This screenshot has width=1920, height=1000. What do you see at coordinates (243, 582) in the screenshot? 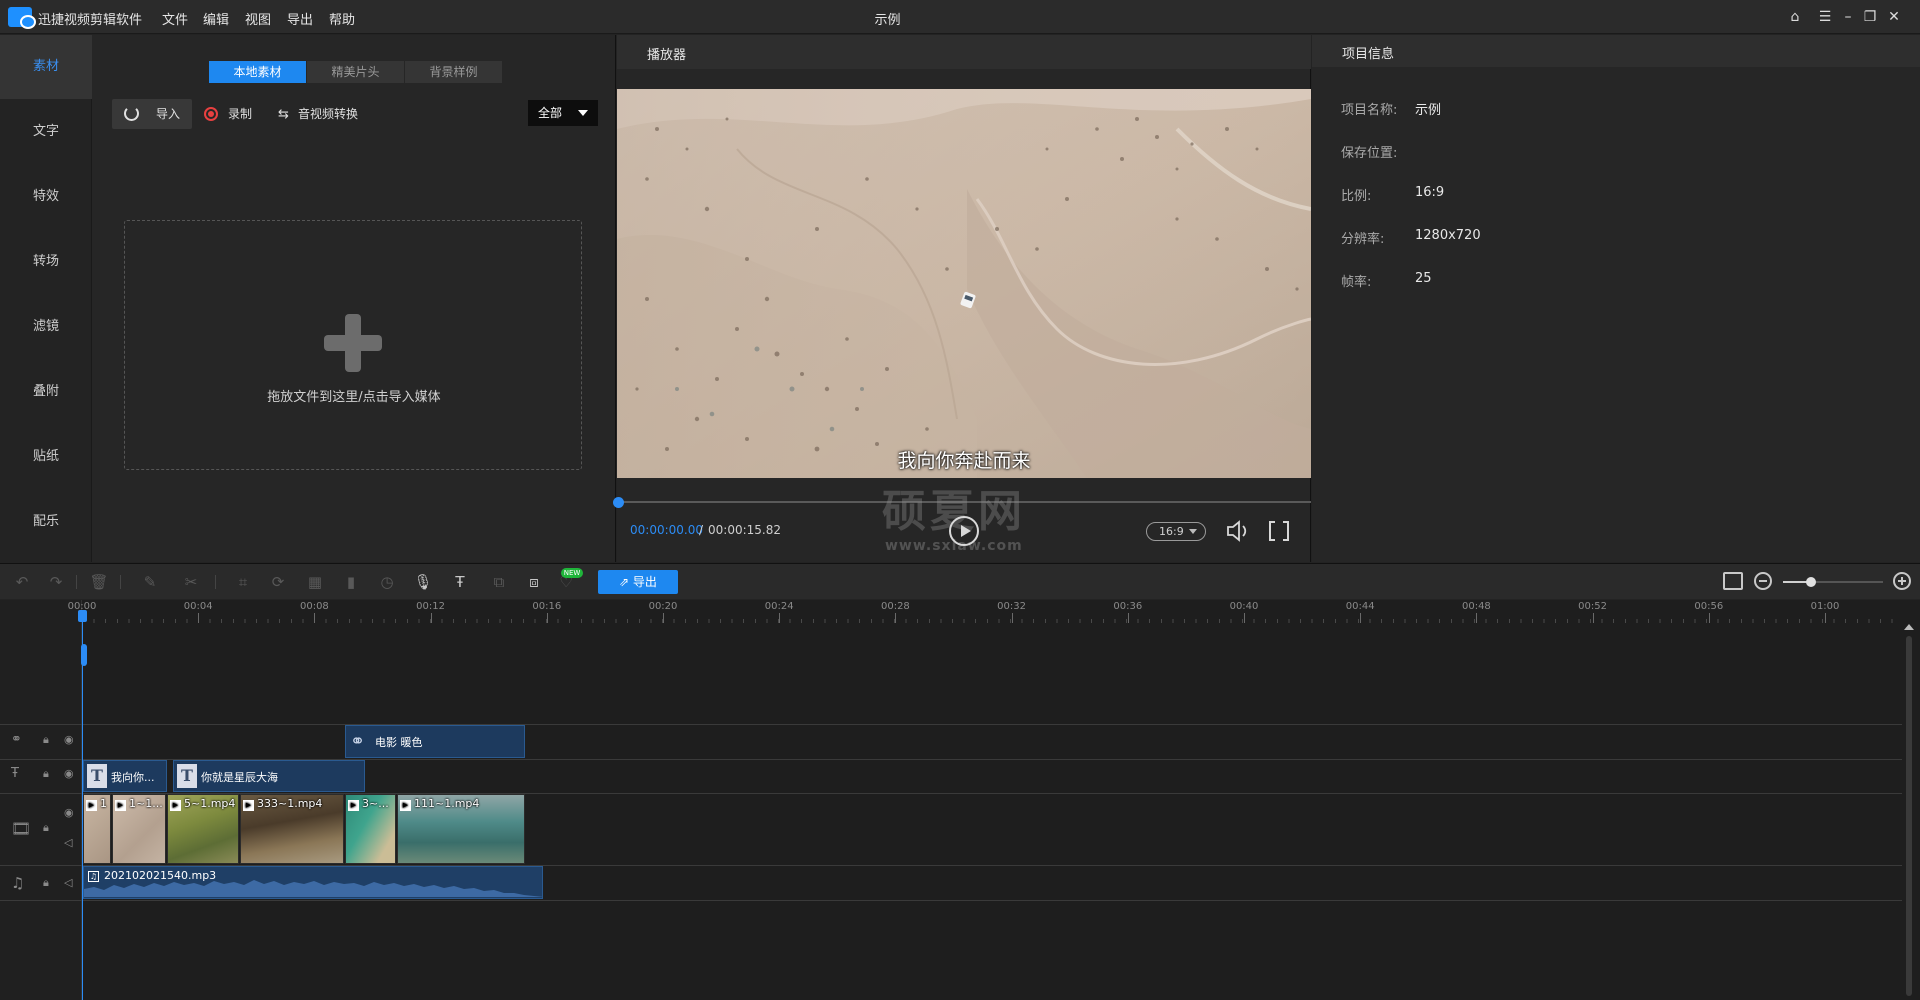
I see `crop-icon: ⌗` at bounding box center [243, 582].